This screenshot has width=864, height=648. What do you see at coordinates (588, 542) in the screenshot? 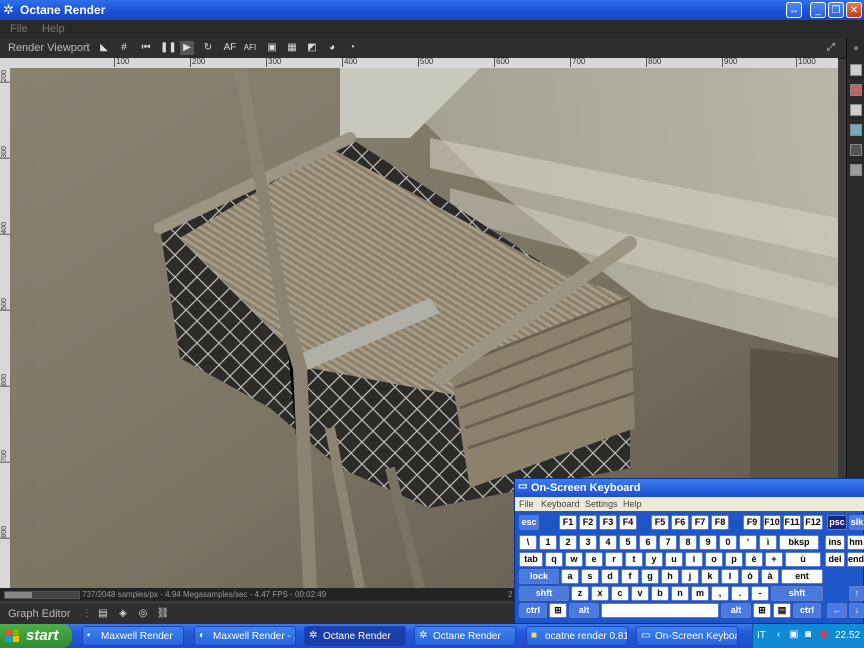
I see `osk-key: 3` at bounding box center [588, 542].